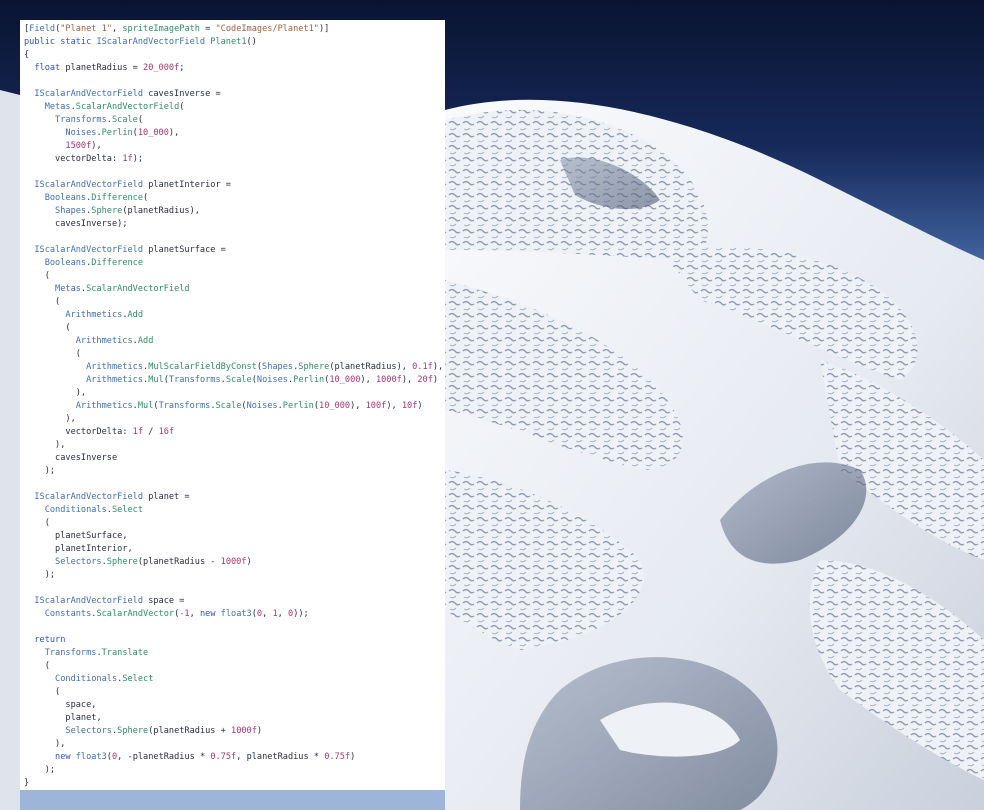 The image size is (984, 810). I want to click on code-line: 1500f),, so click(234, 146).